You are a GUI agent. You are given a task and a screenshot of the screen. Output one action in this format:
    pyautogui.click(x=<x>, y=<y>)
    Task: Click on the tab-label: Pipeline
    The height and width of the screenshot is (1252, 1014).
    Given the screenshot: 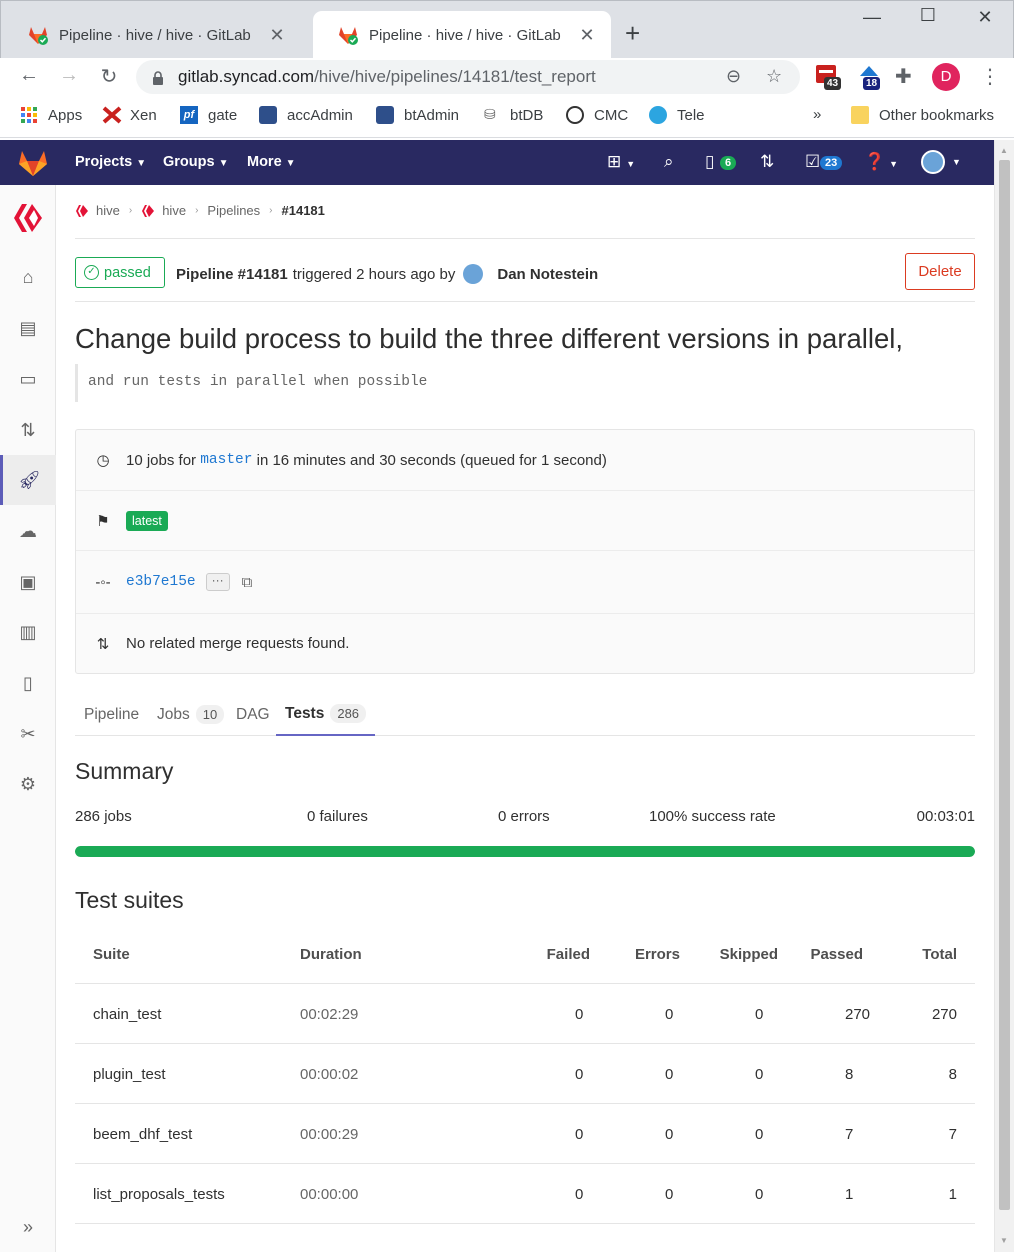 What is the action you would take?
    pyautogui.click(x=112, y=714)
    